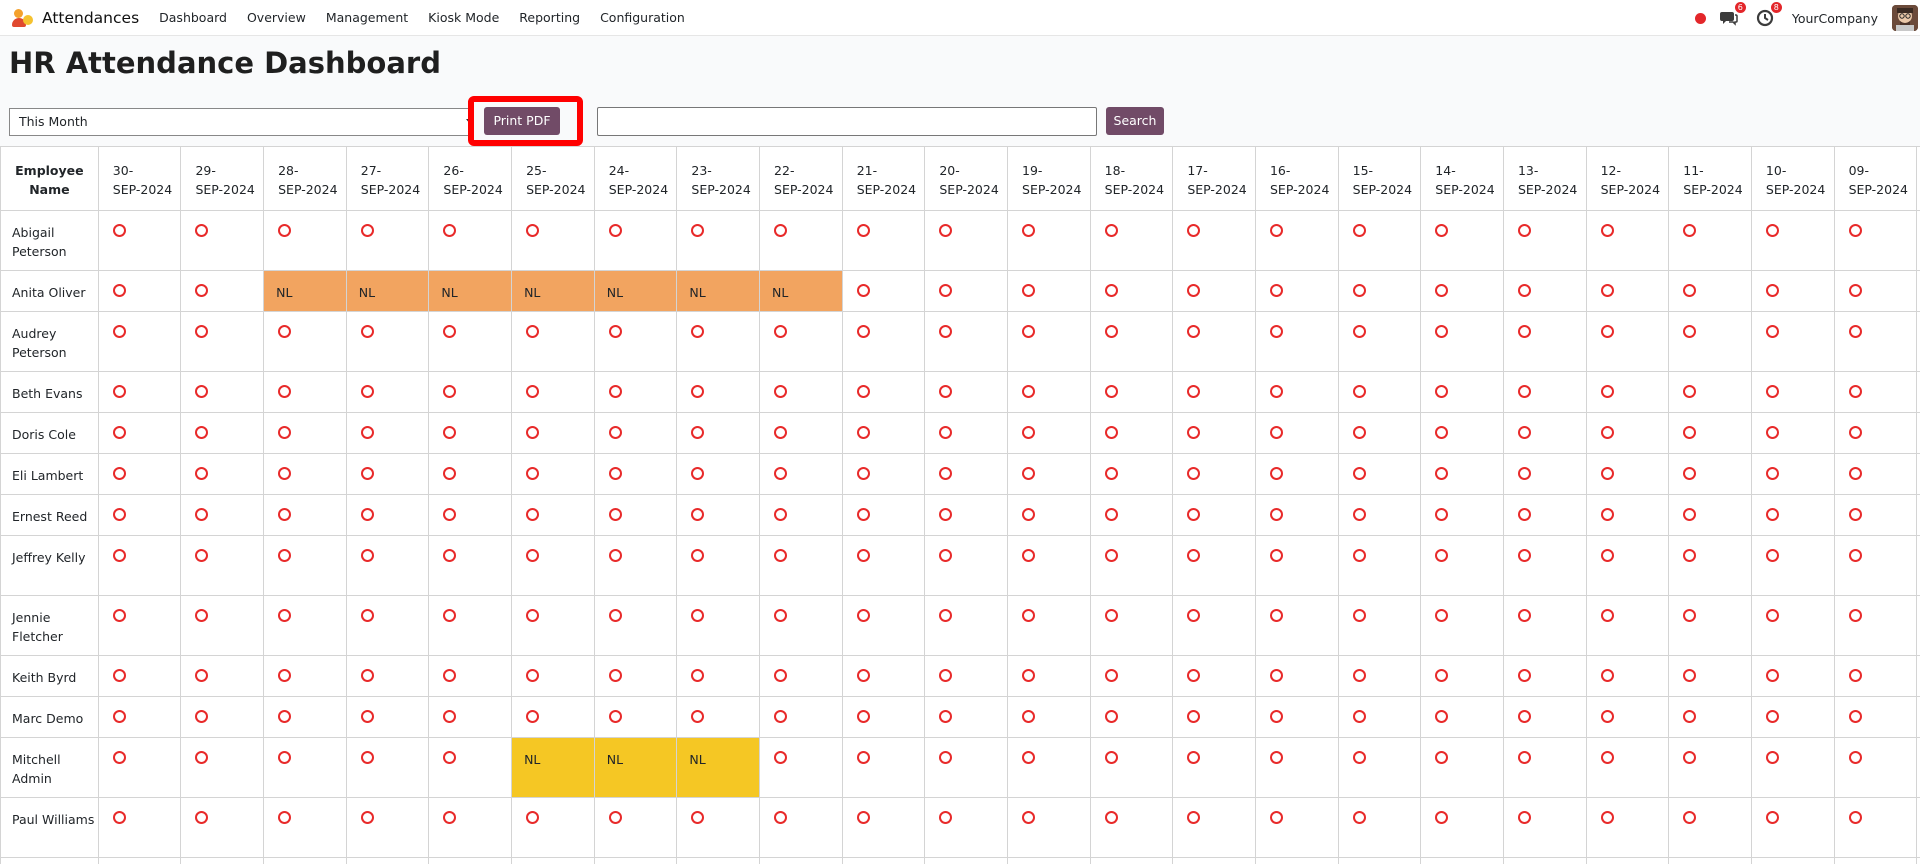 This screenshot has height=864, width=1920. Describe the element at coordinates (635, 767) in the screenshot. I see `leave-cell: NL` at that location.